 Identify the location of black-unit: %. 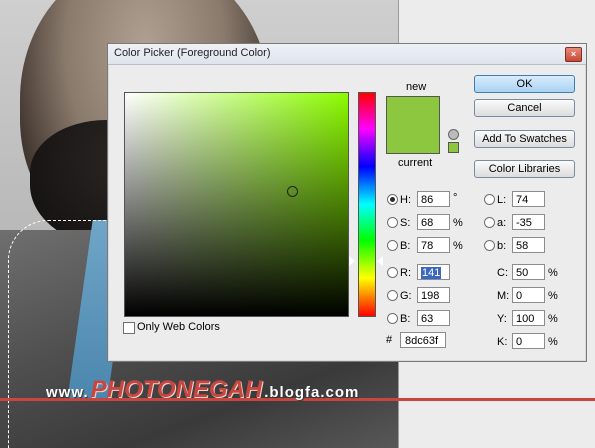
(553, 342).